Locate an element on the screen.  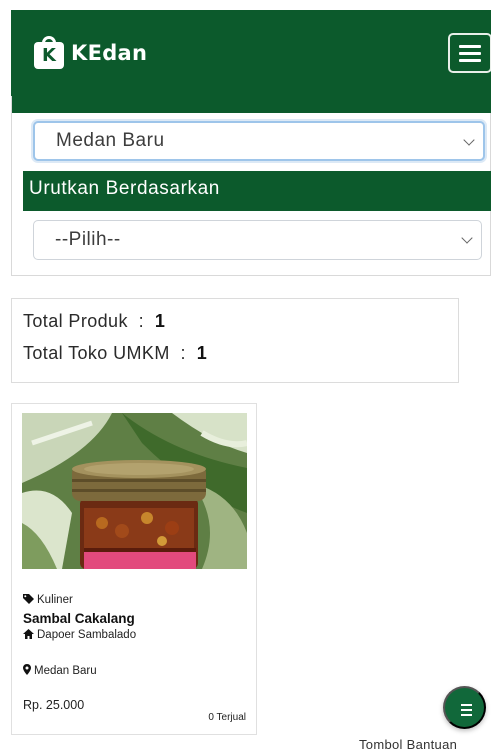
hamburger-menu-button is located at coordinates (469, 53).